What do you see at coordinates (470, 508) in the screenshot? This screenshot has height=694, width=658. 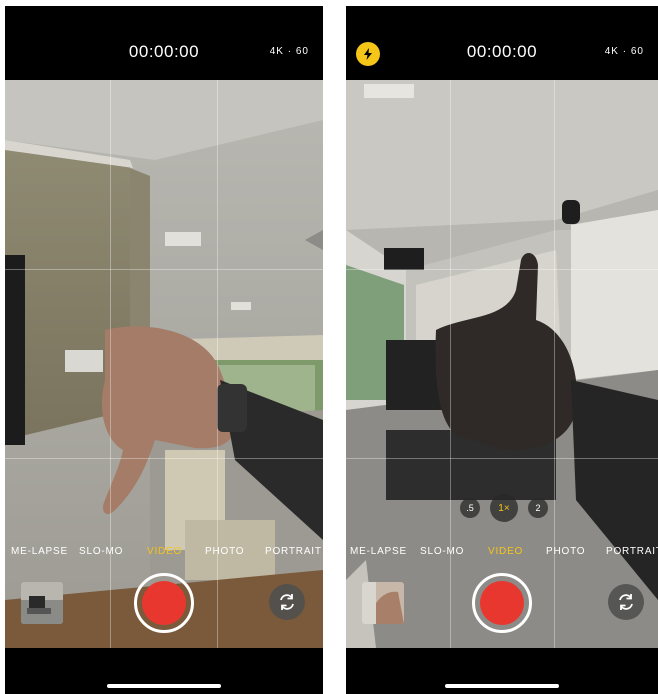 I see `zoom-0-5x: .5` at bounding box center [470, 508].